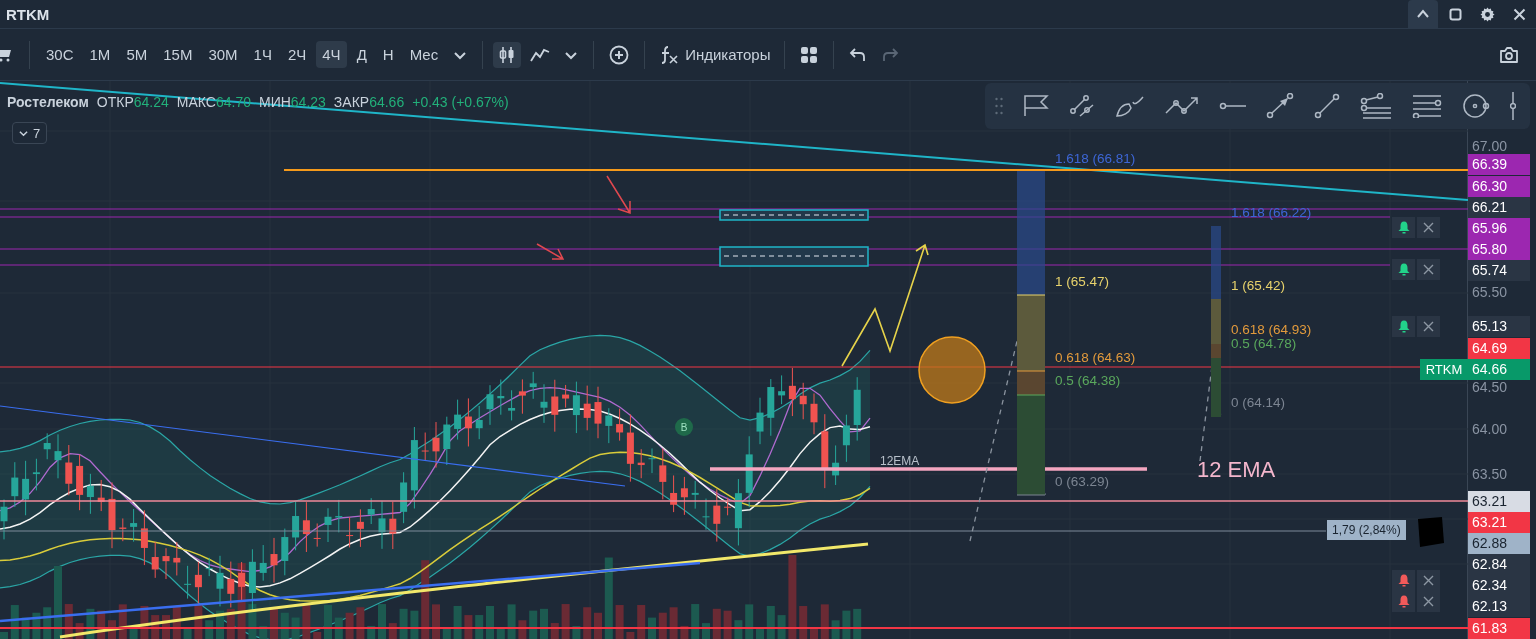  I want to click on price-change: +0.43 (+0.67%), so click(460, 102).